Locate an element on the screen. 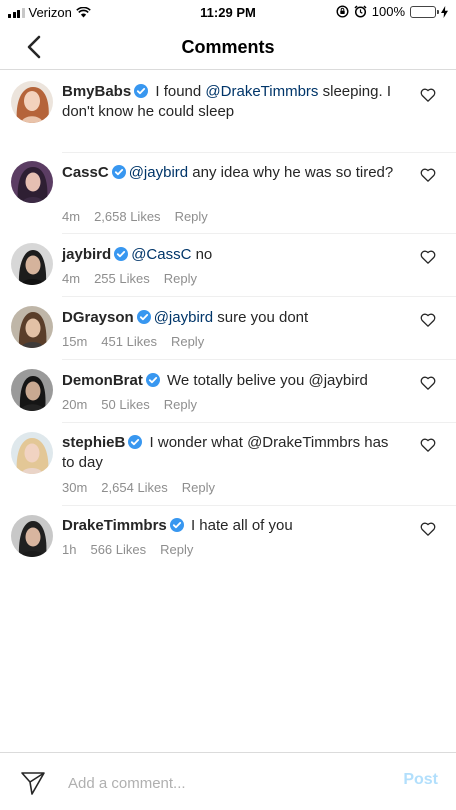 This screenshot has width=456, height=810. comment-likes: 50 Likes is located at coordinates (125, 404).